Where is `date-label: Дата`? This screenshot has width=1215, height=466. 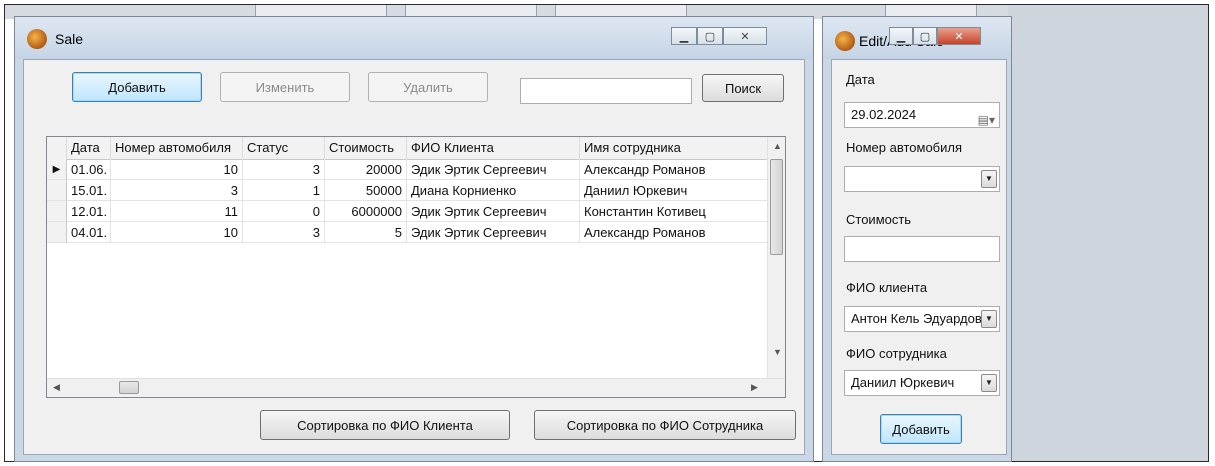
date-label: Дата is located at coordinates (860, 79).